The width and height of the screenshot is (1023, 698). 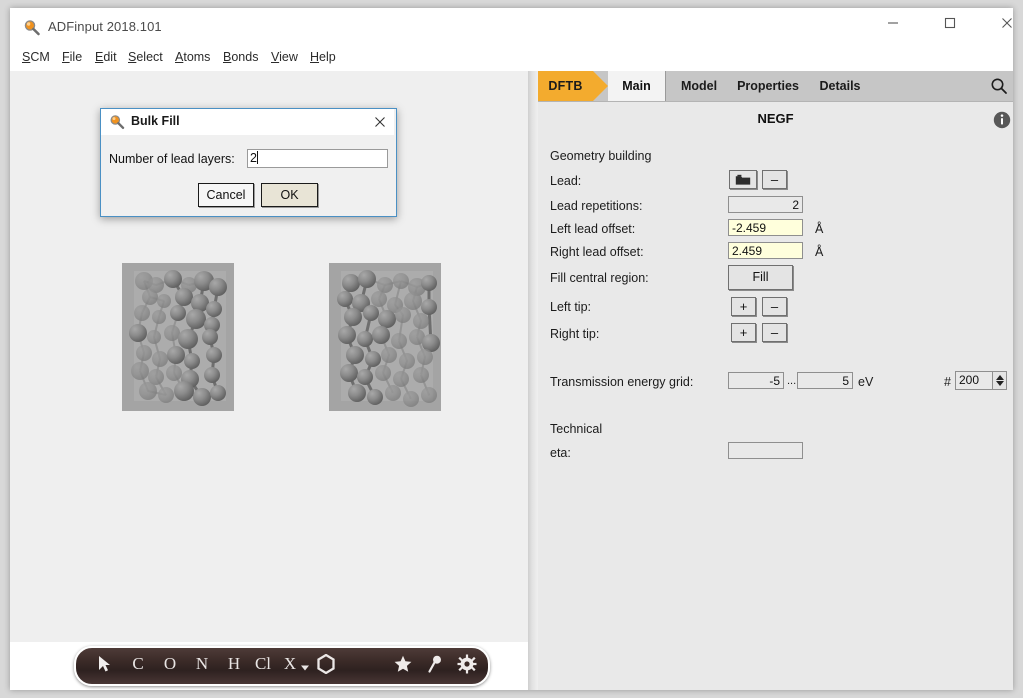 I want to click on cancel-button: Cancel, so click(x=226, y=195).